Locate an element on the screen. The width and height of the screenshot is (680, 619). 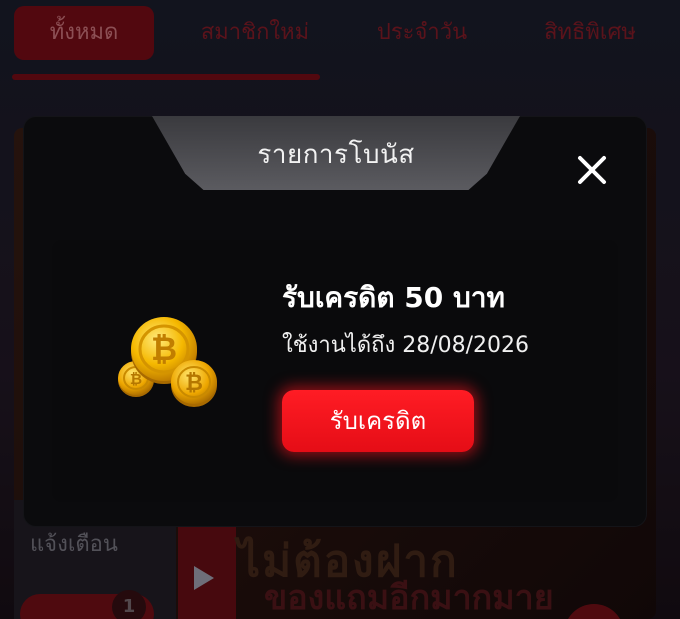
close-button is located at coordinates (592, 170).